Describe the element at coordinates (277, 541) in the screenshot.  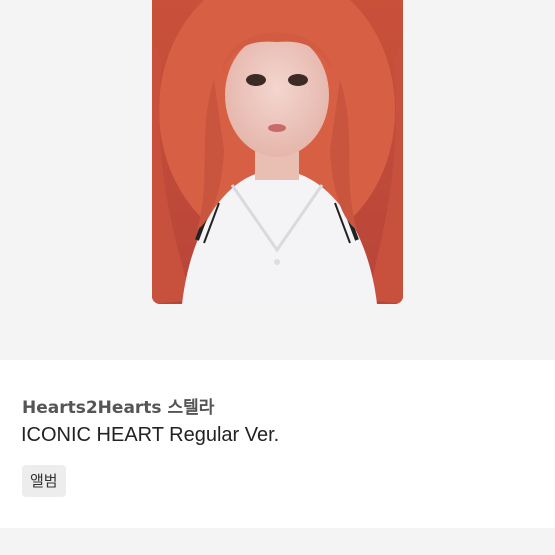
I see `section-divider` at that location.